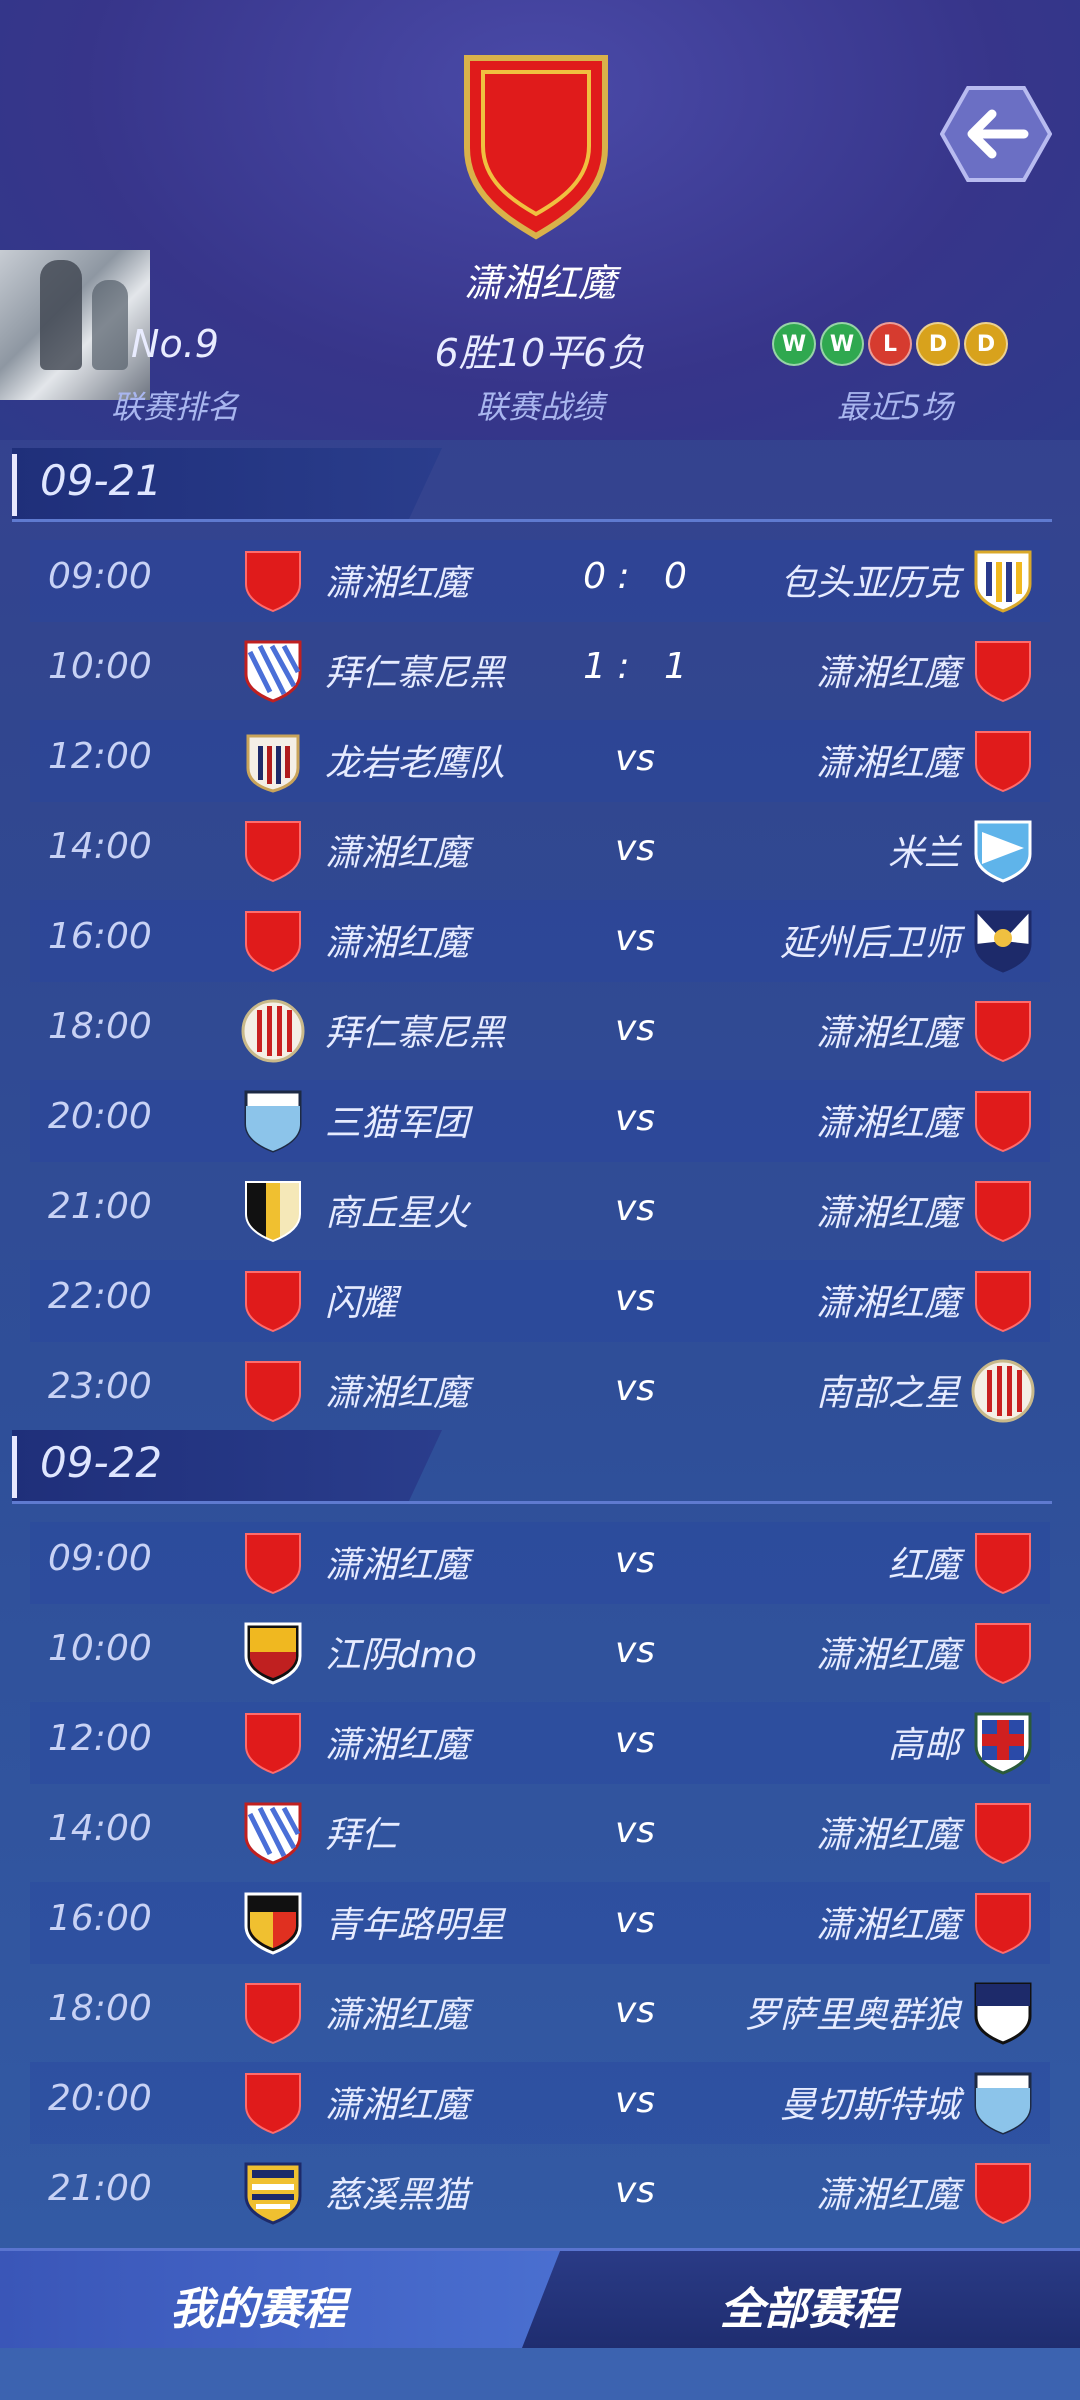  I want to click on match-row: 10:00 江阴dmo vs 潇湘红魔, so click(540, 1653).